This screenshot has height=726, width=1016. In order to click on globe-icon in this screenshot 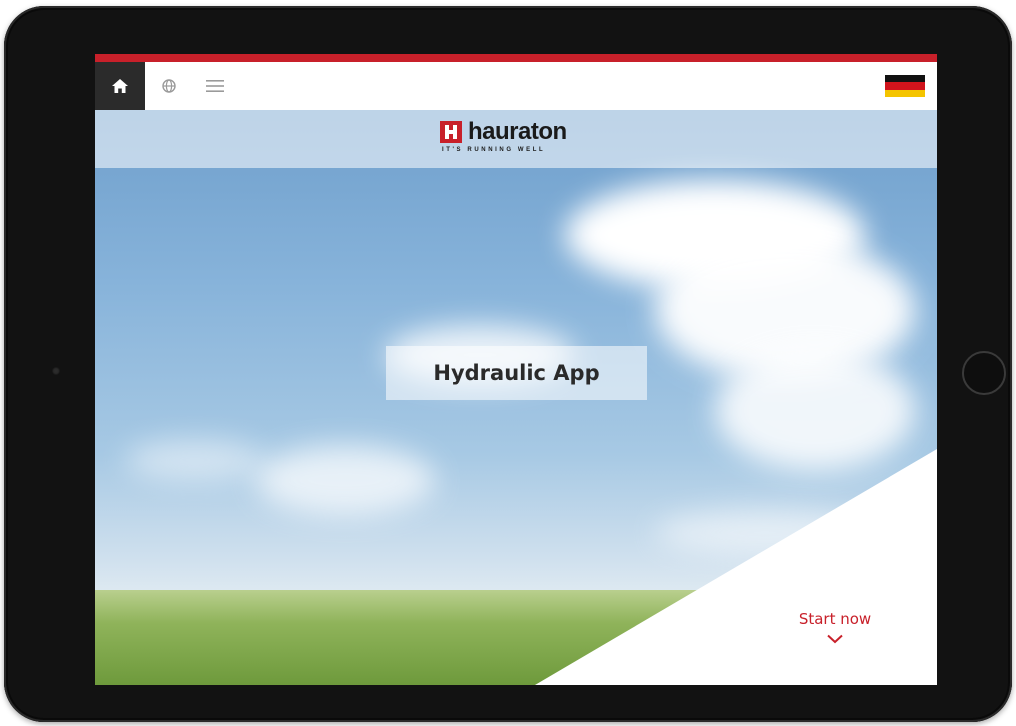, I will do `click(169, 86)`.